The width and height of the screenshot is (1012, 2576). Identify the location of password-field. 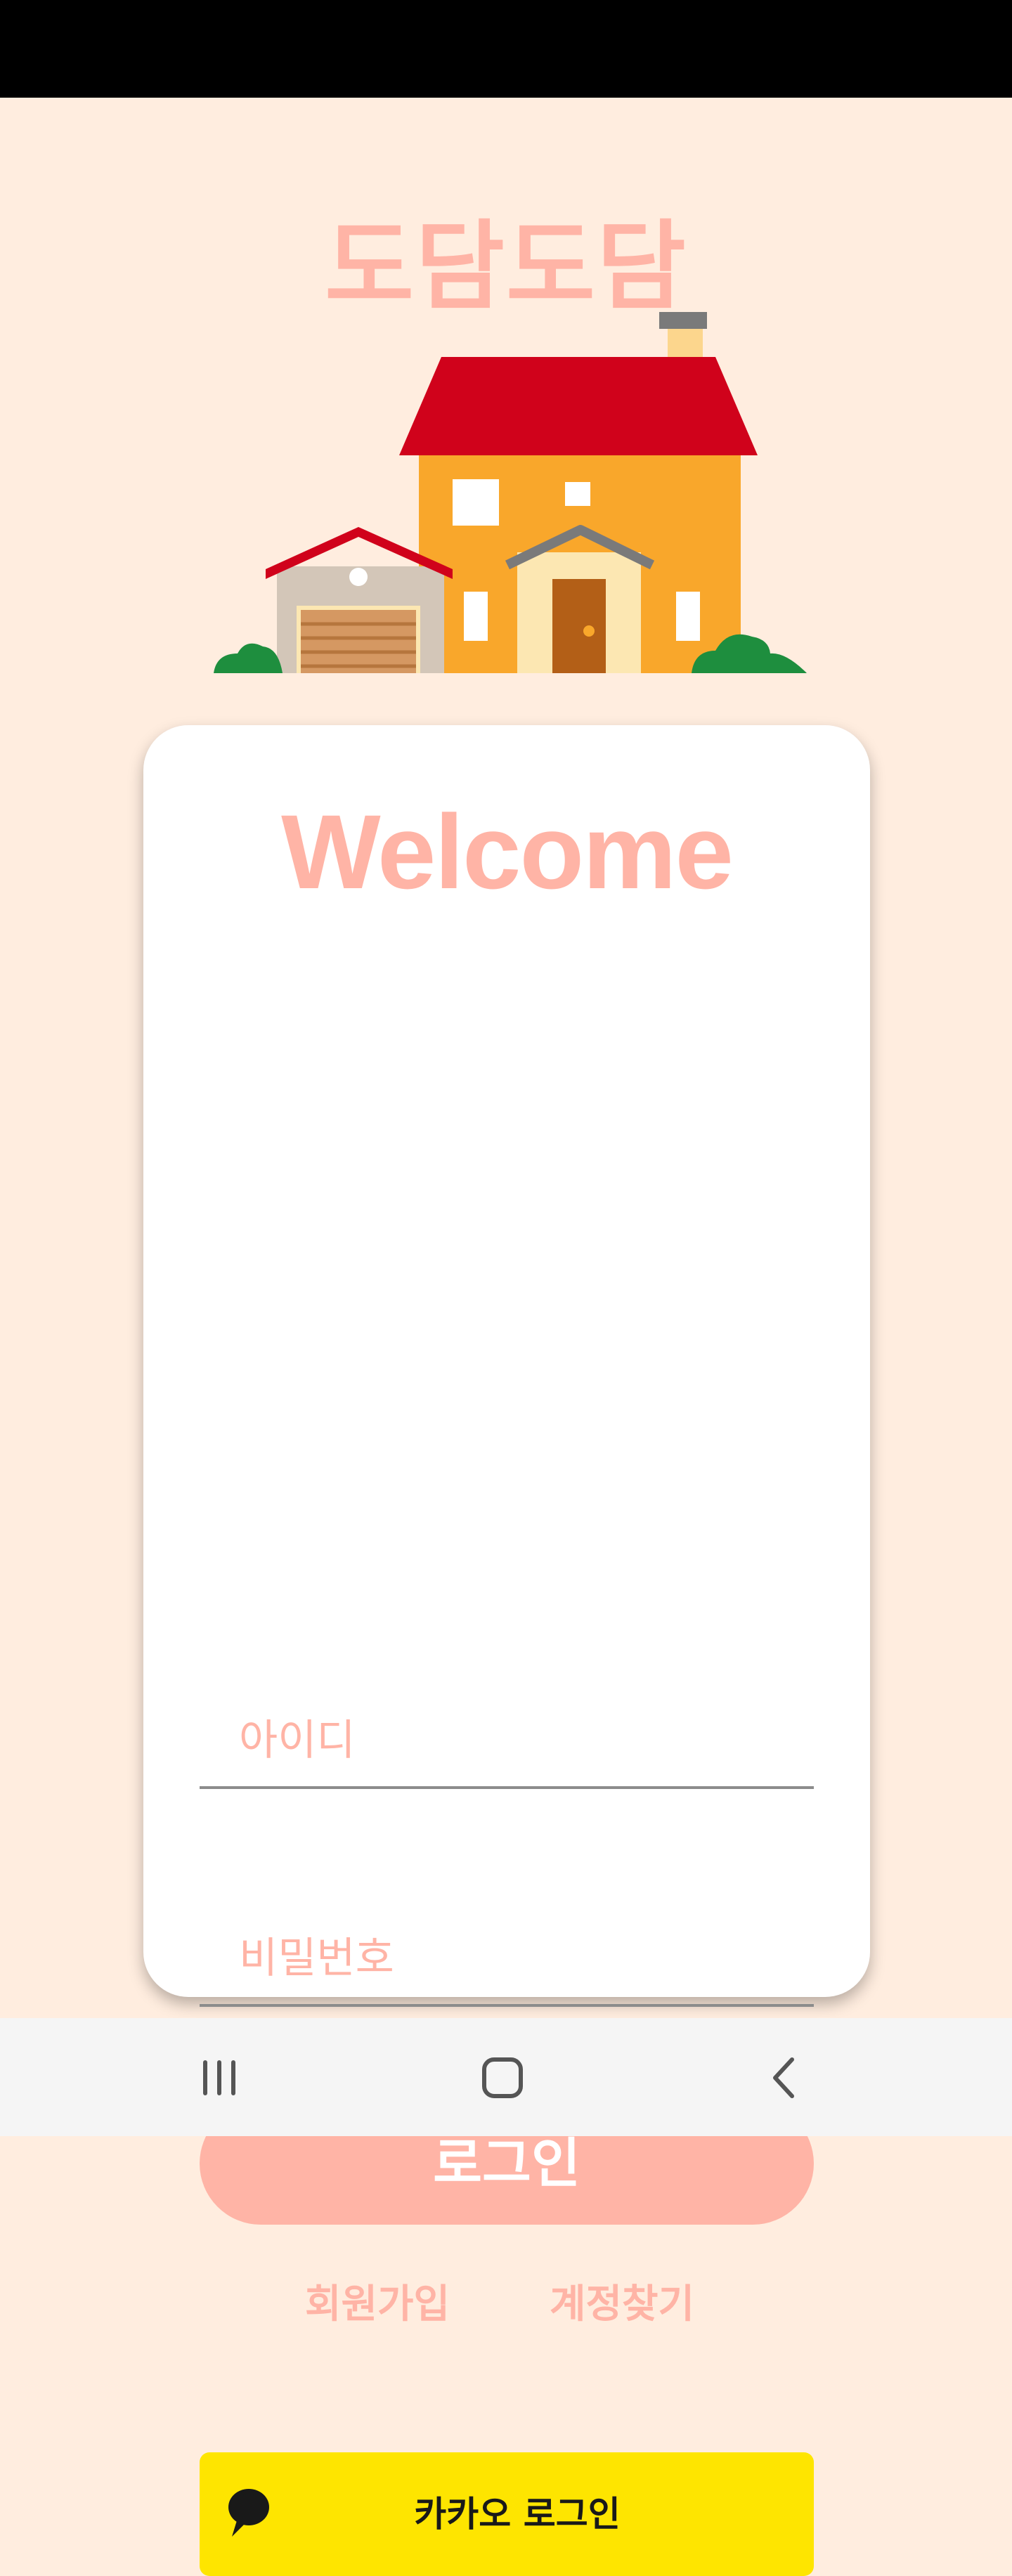
(507, 1963).